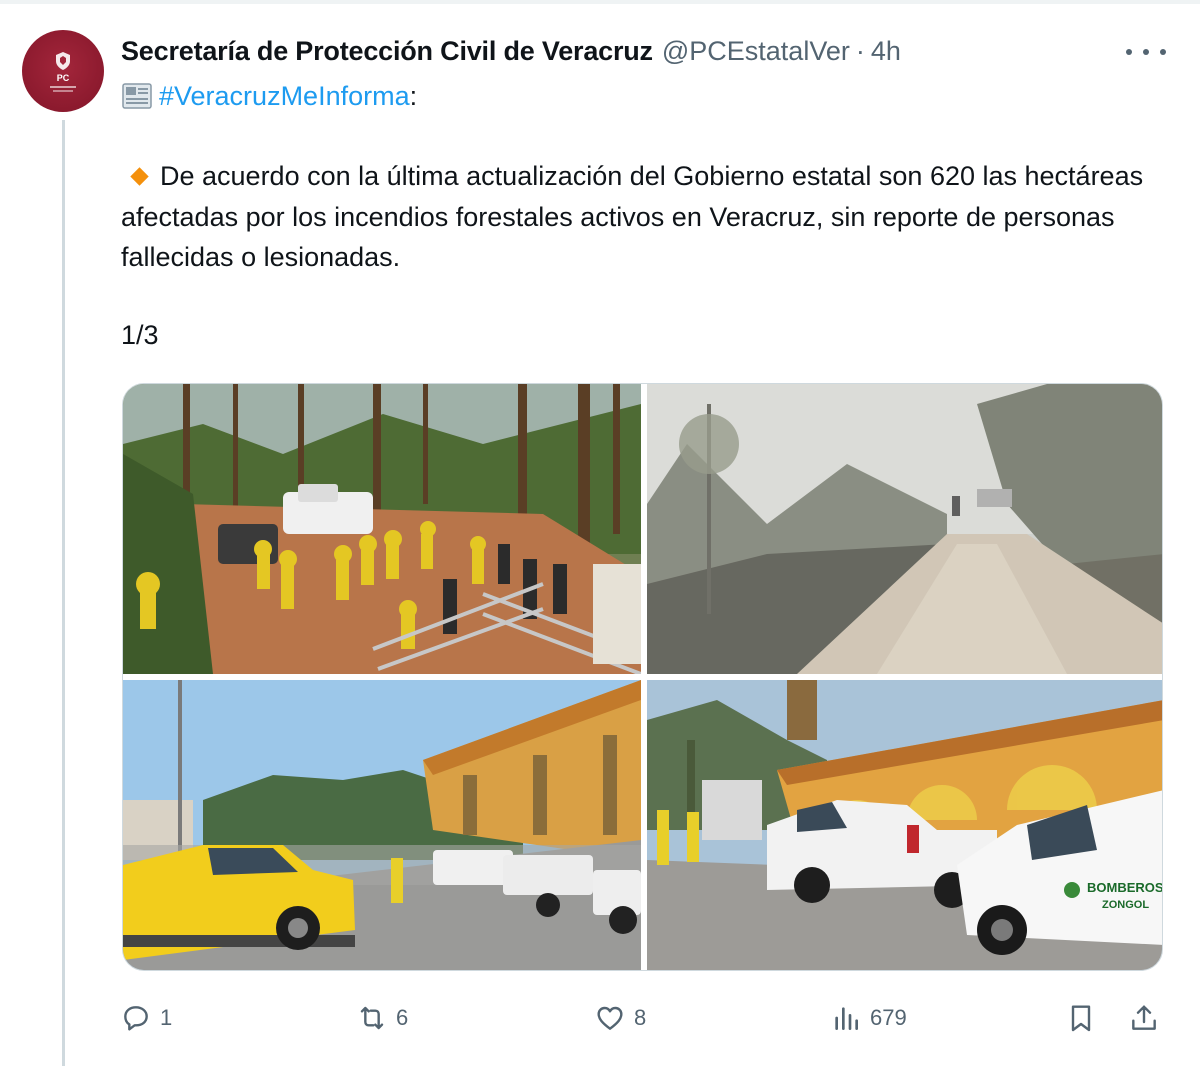 This screenshot has height=1066, width=1200. Describe the element at coordinates (846, 1018) in the screenshot. I see `analytics-icon` at that location.